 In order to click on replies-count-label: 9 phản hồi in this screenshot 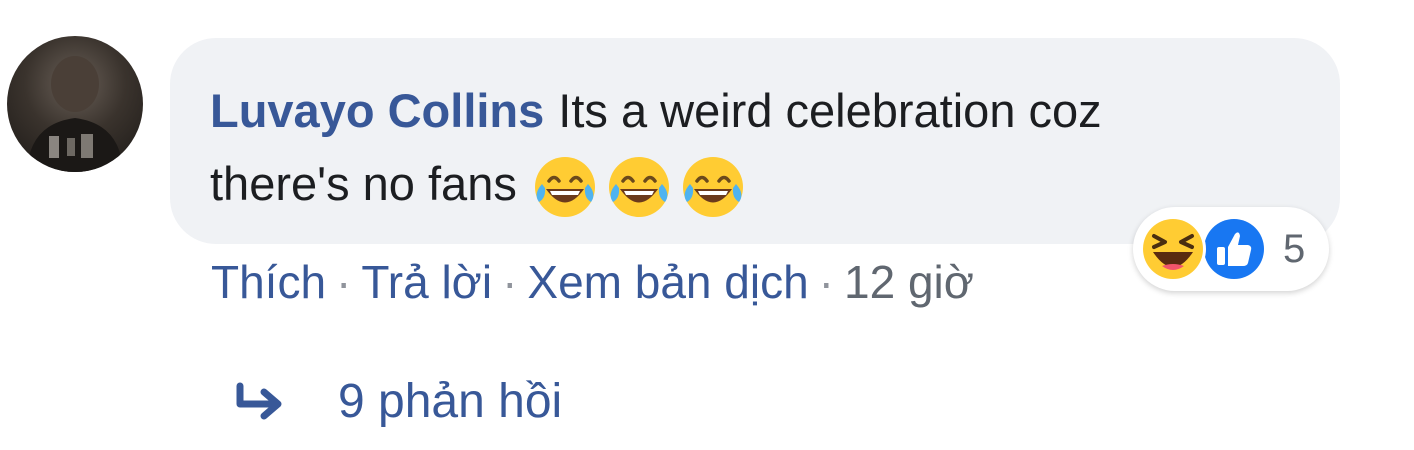, I will do `click(450, 401)`.